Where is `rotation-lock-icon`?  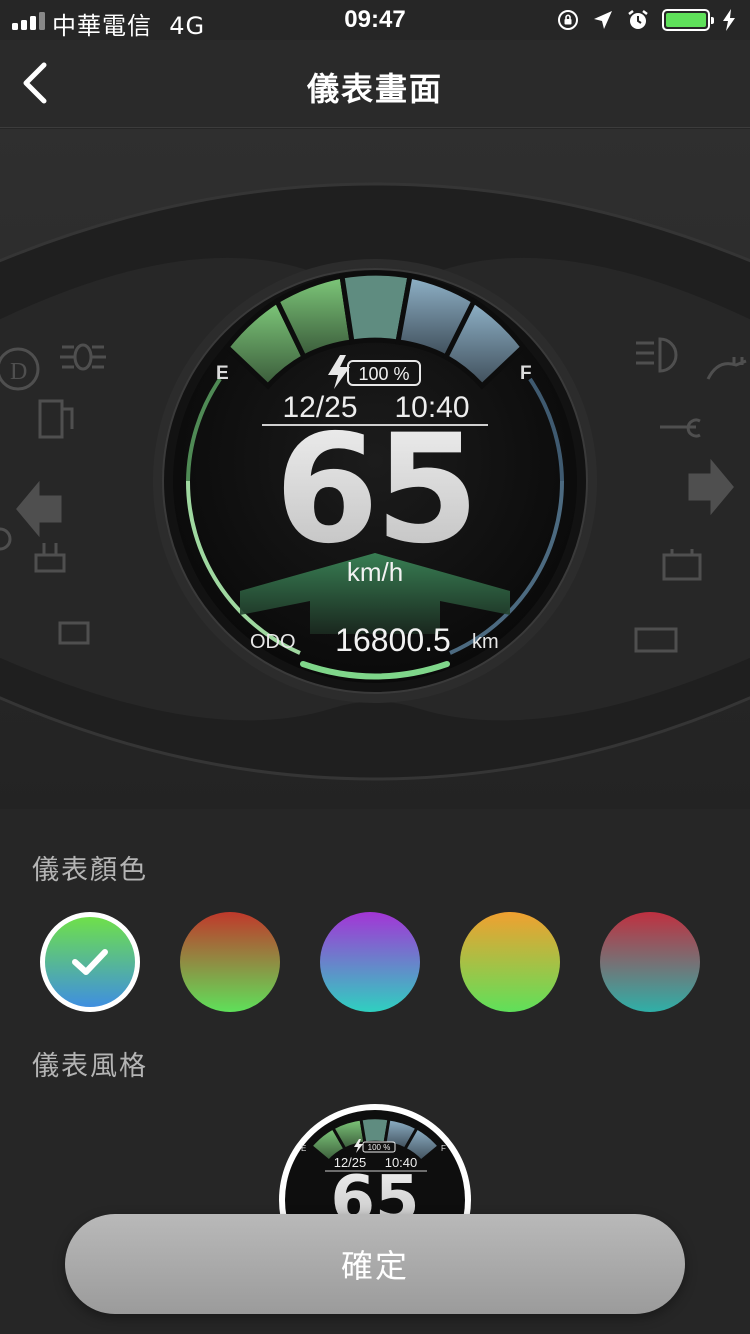 rotation-lock-icon is located at coordinates (568, 20).